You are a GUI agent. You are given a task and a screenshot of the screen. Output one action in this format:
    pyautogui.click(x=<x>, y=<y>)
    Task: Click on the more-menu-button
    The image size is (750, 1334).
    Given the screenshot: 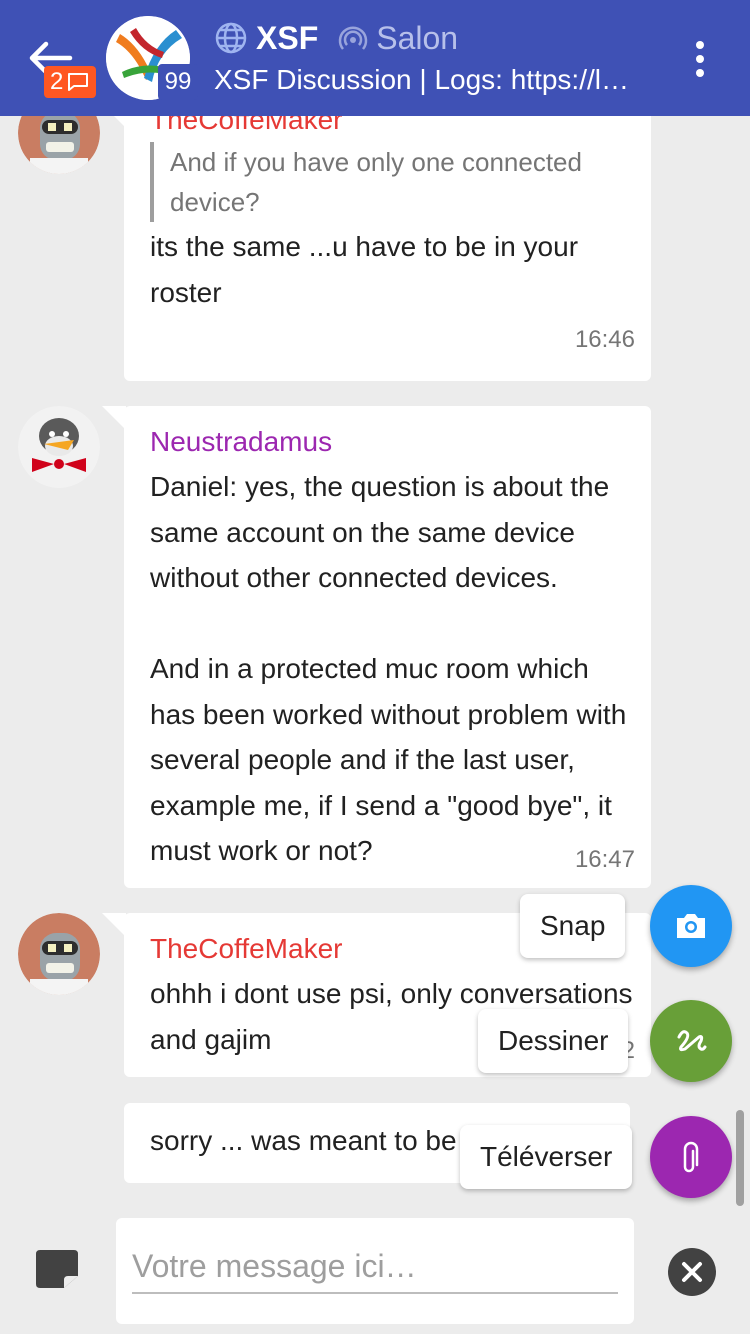 What is the action you would take?
    pyautogui.click(x=700, y=58)
    